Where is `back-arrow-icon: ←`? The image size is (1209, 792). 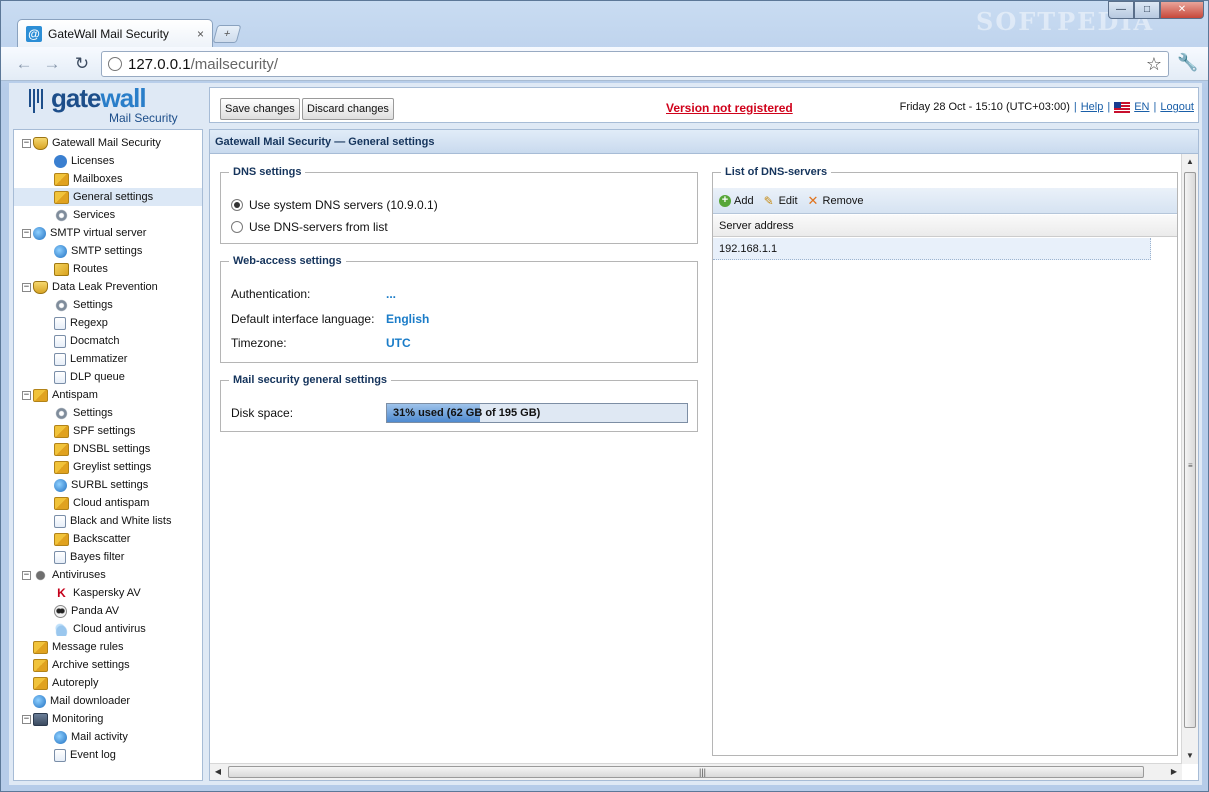
back-arrow-icon: ← is located at coordinates (24, 64).